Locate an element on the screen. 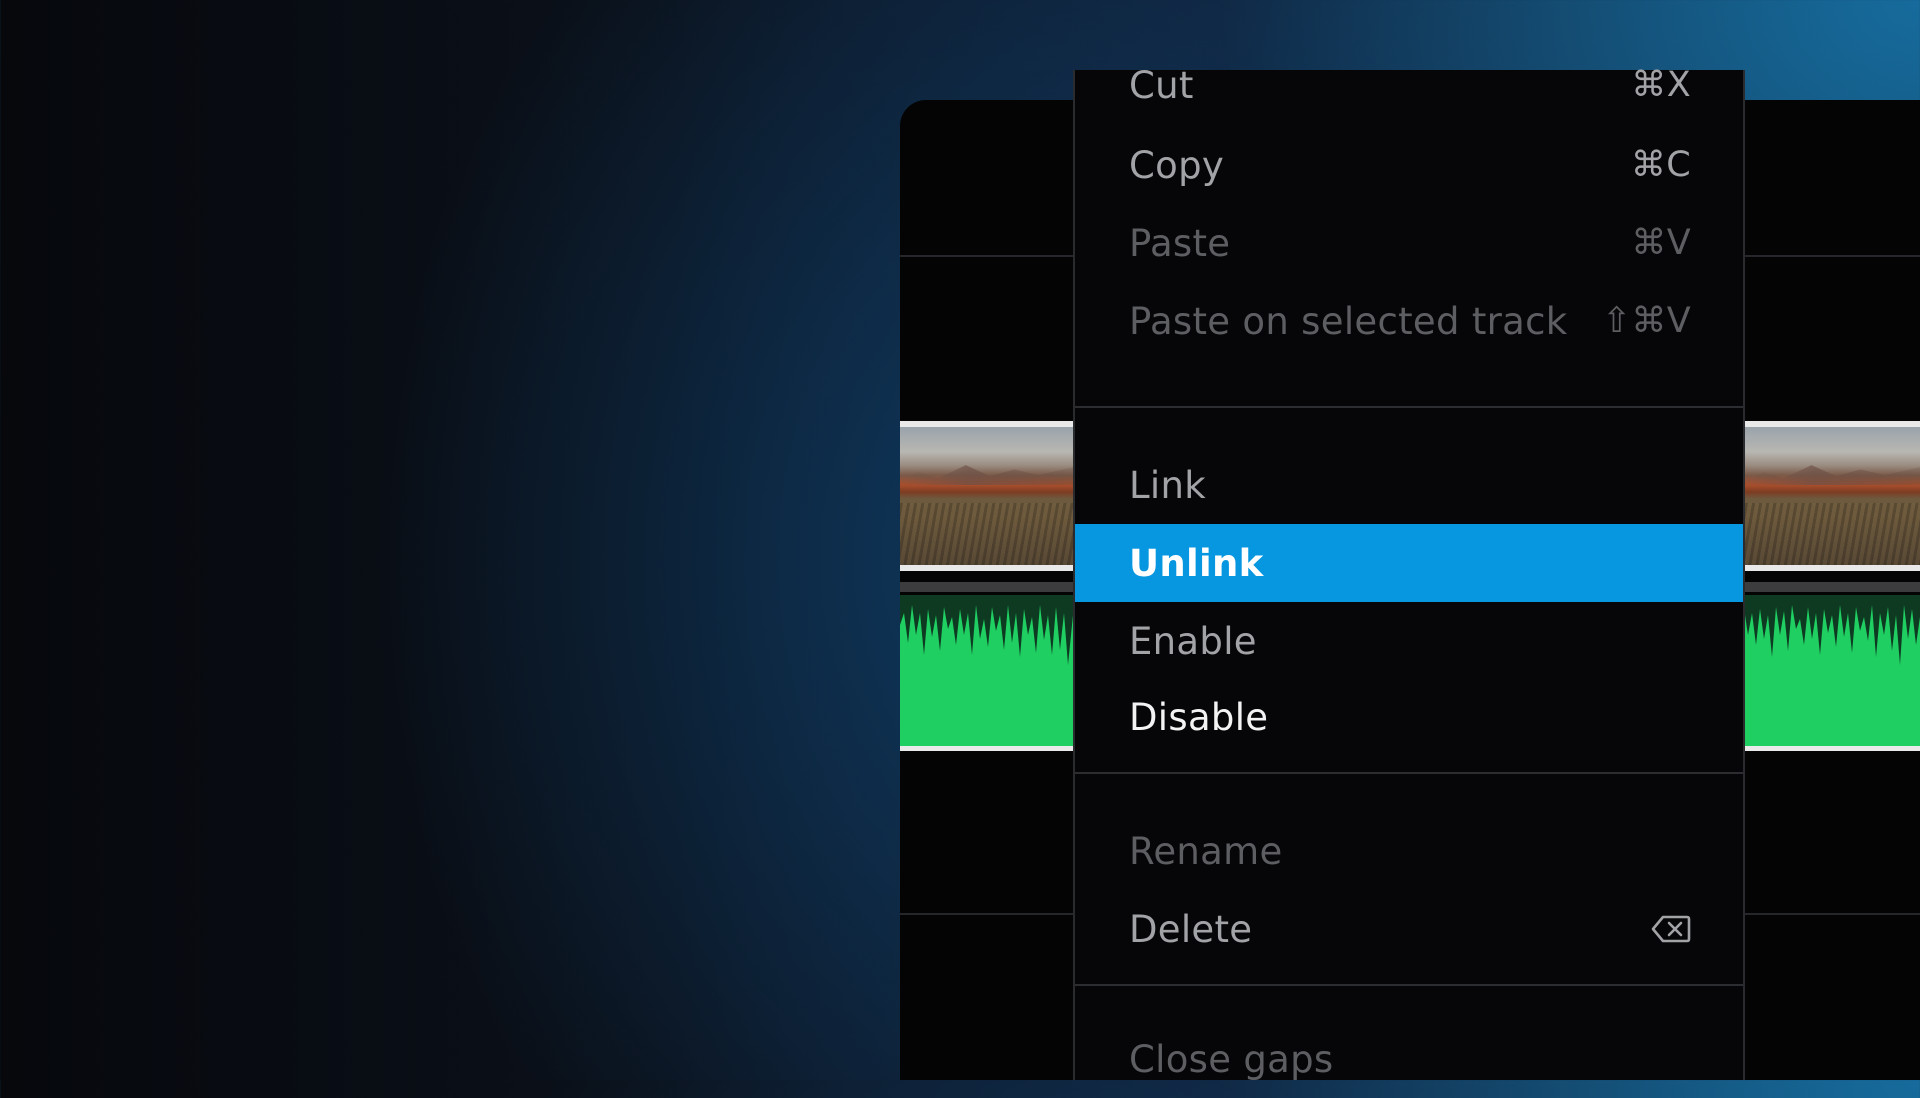 This screenshot has width=1920, height=1098. shortcut-paste-on-selected-track: ⇧⌘V is located at coordinates (1646, 321).